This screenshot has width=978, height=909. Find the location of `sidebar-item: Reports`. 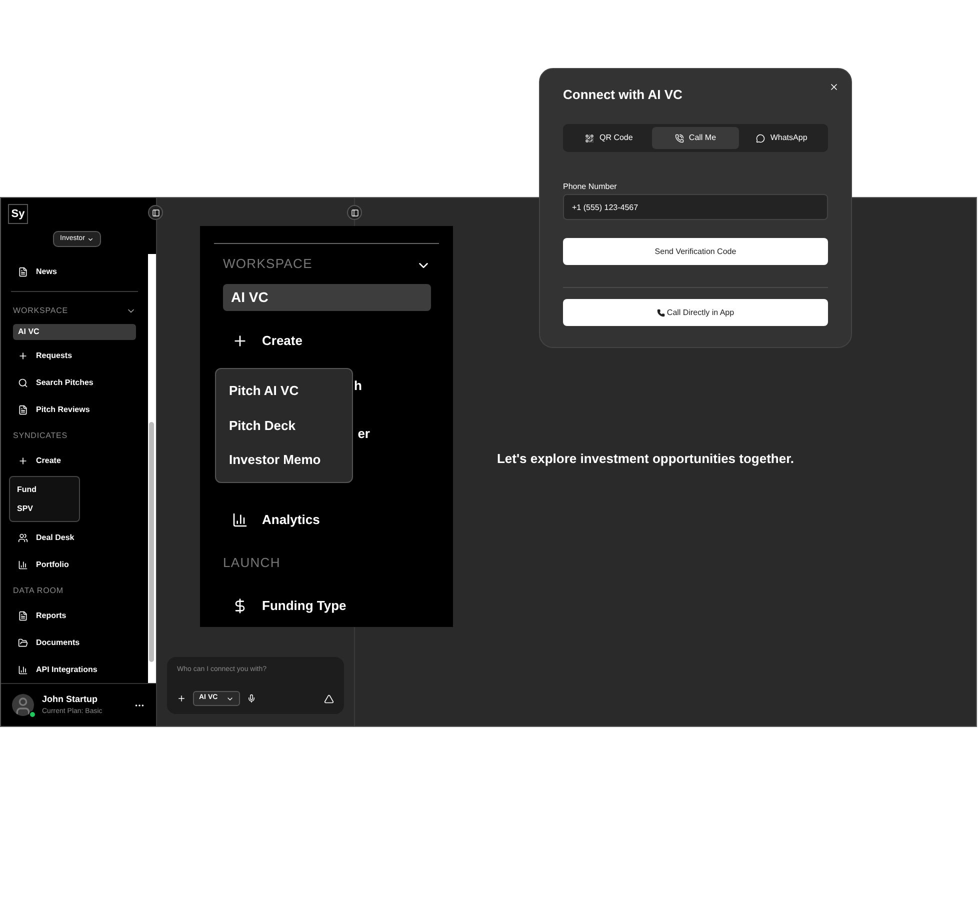

sidebar-item: Reports is located at coordinates (74, 616).